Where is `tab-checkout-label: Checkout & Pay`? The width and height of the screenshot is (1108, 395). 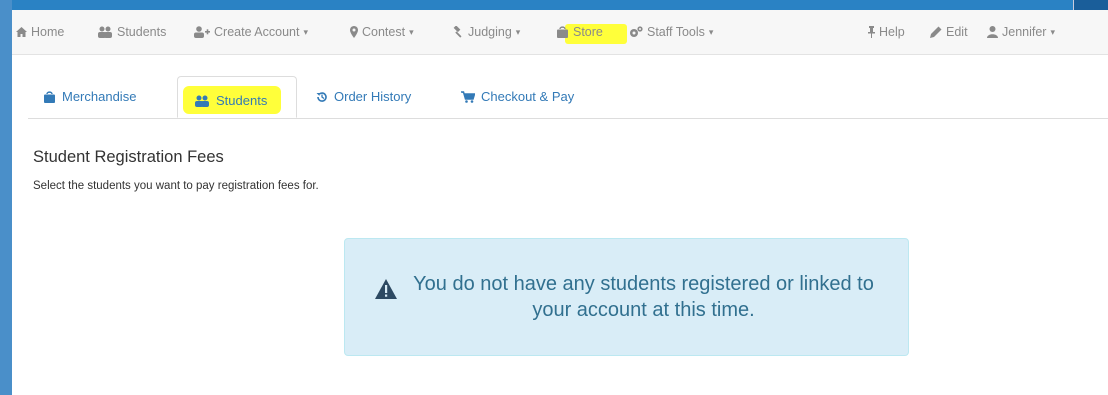
tab-checkout-label: Checkout & Pay is located at coordinates (528, 96).